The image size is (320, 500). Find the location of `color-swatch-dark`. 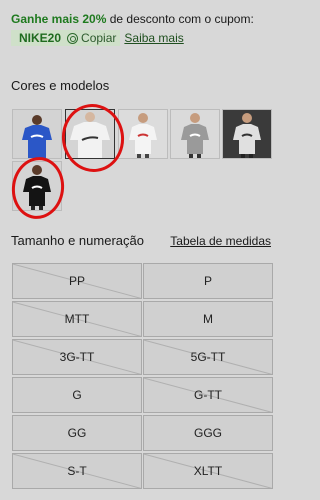

color-swatch-dark is located at coordinates (247, 134).